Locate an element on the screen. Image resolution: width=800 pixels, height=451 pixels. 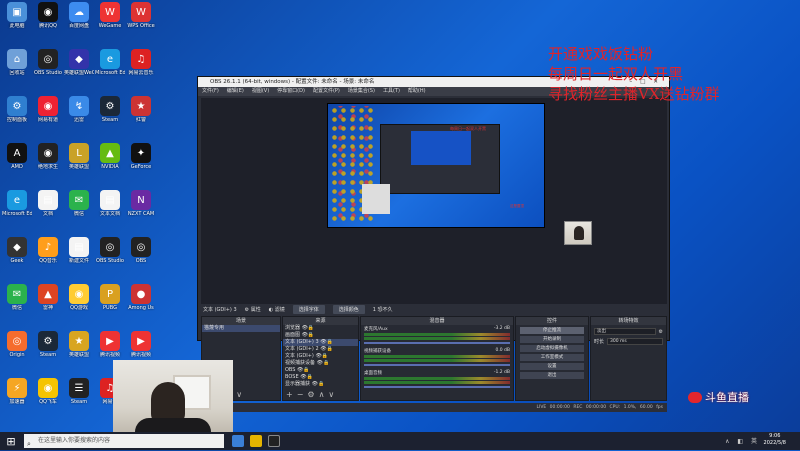
source-item: OBS 👁🔒 is located at coordinates (320, 370).